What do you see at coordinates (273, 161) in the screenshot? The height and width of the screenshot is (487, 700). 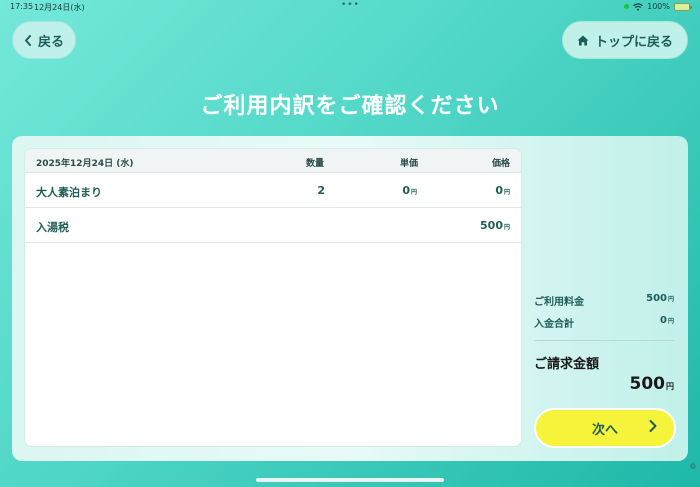 I see `table-header: 2025年12月24日 (水) 数量 単価 価格` at bounding box center [273, 161].